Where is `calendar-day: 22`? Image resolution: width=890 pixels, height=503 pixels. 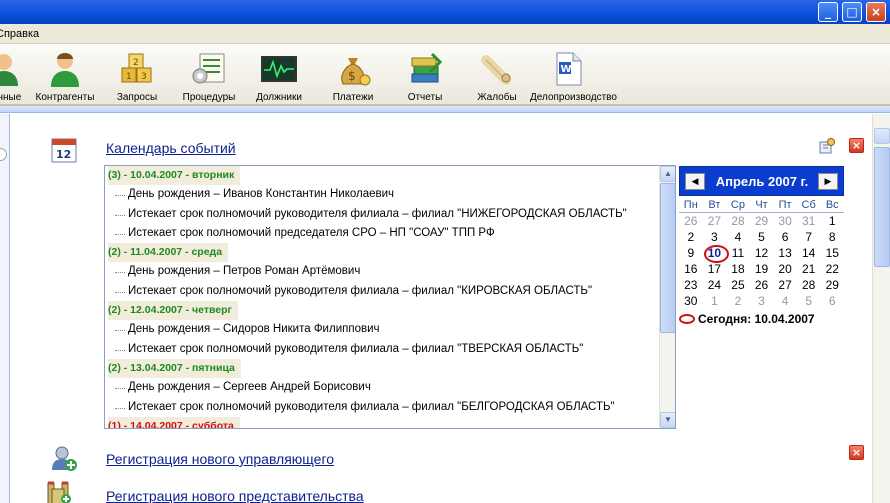
calendar-day: 22 is located at coordinates (832, 269).